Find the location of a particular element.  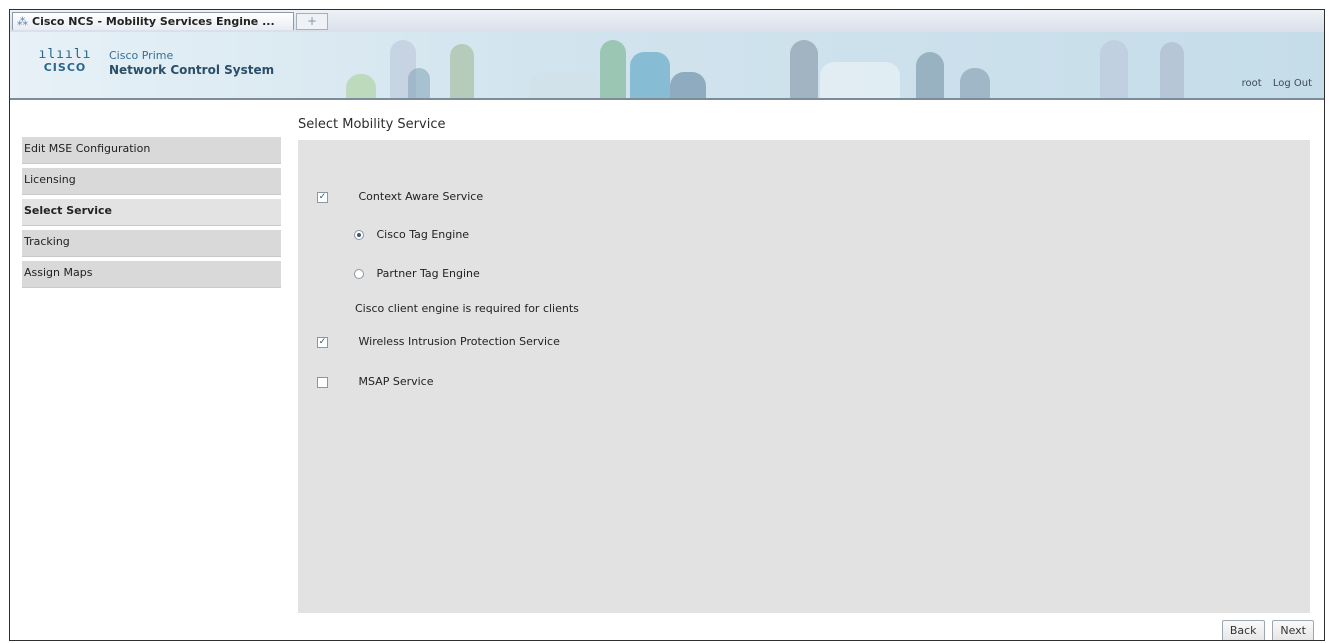

wizard-buttons: Back Next is located at coordinates (1266, 630).